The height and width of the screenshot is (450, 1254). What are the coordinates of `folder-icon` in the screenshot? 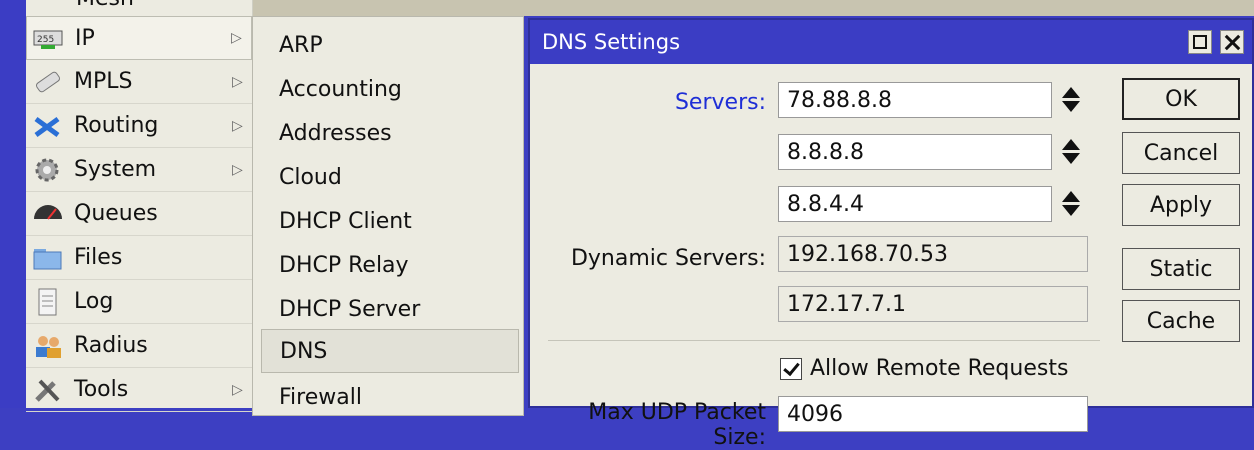 It's located at (48, 258).